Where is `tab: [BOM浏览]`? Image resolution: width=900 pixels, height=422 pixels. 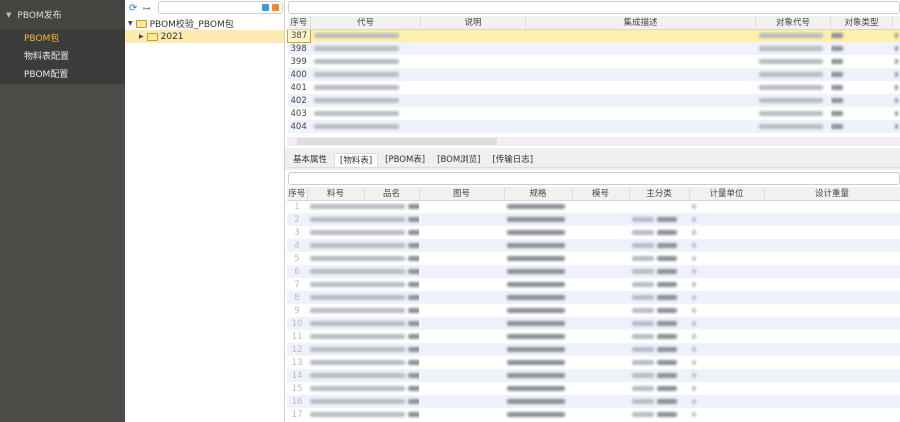 tab: [BOM浏览] is located at coordinates (458, 160).